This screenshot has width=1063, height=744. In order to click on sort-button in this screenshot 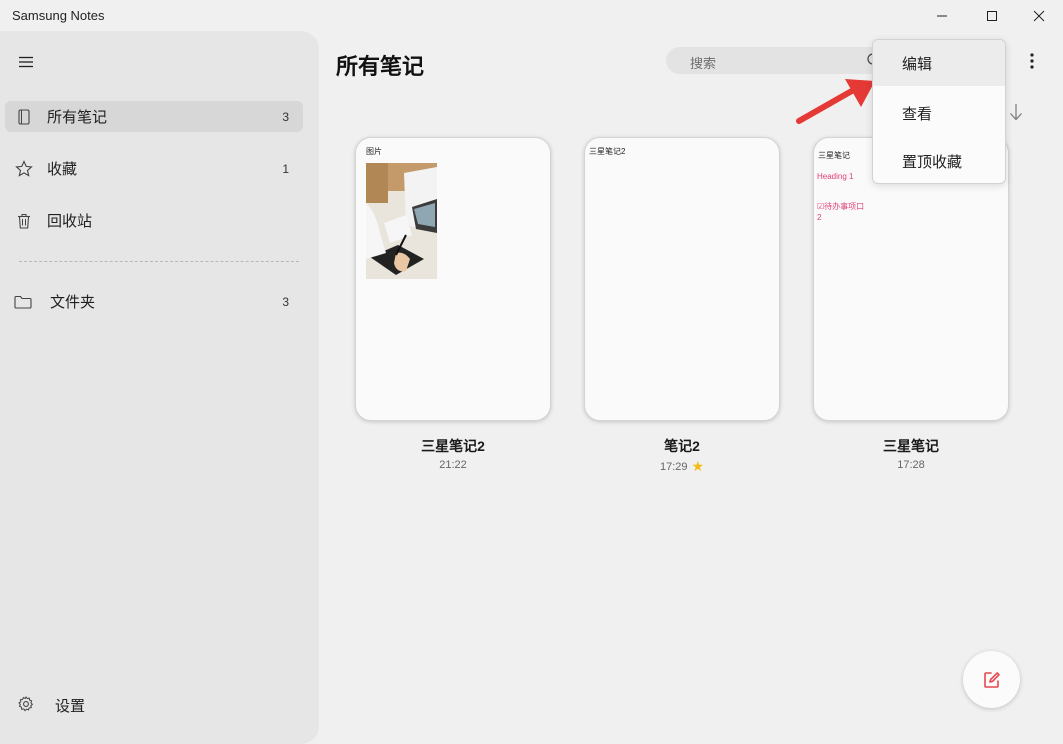, I will do `click(1016, 112)`.